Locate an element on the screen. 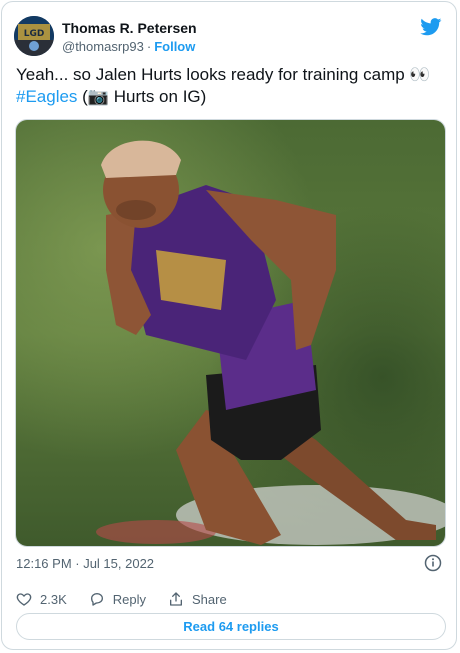 Image resolution: width=460 pixels, height=653 pixels. heart-icon is located at coordinates (24, 599).